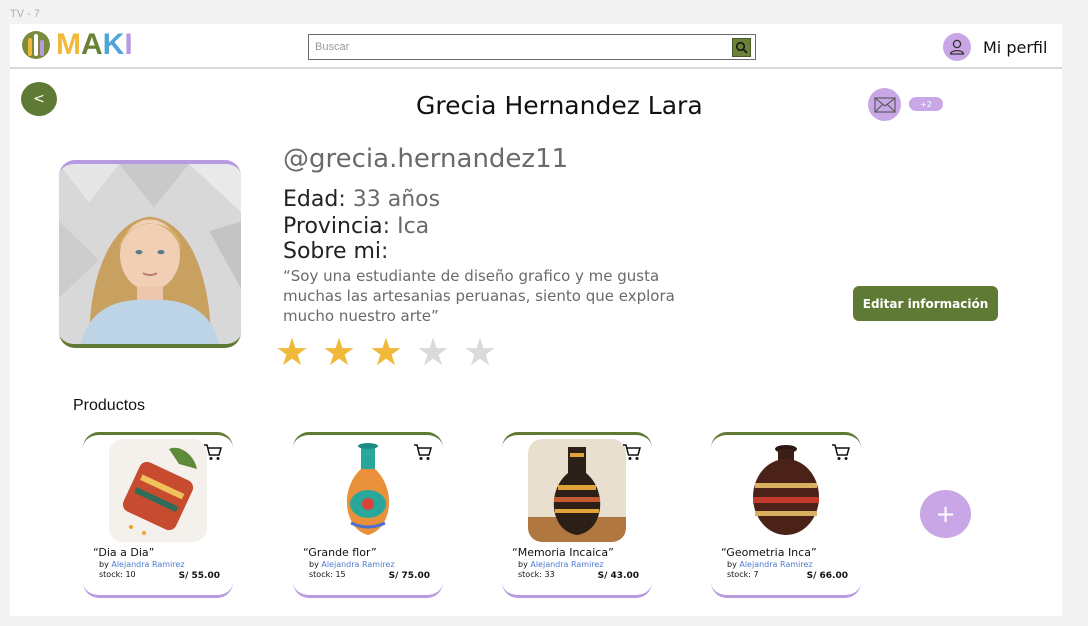 The image size is (1088, 626). Describe the element at coordinates (426, 159) in the screenshot. I see `user-handle: @grecia.hernandez11` at that location.